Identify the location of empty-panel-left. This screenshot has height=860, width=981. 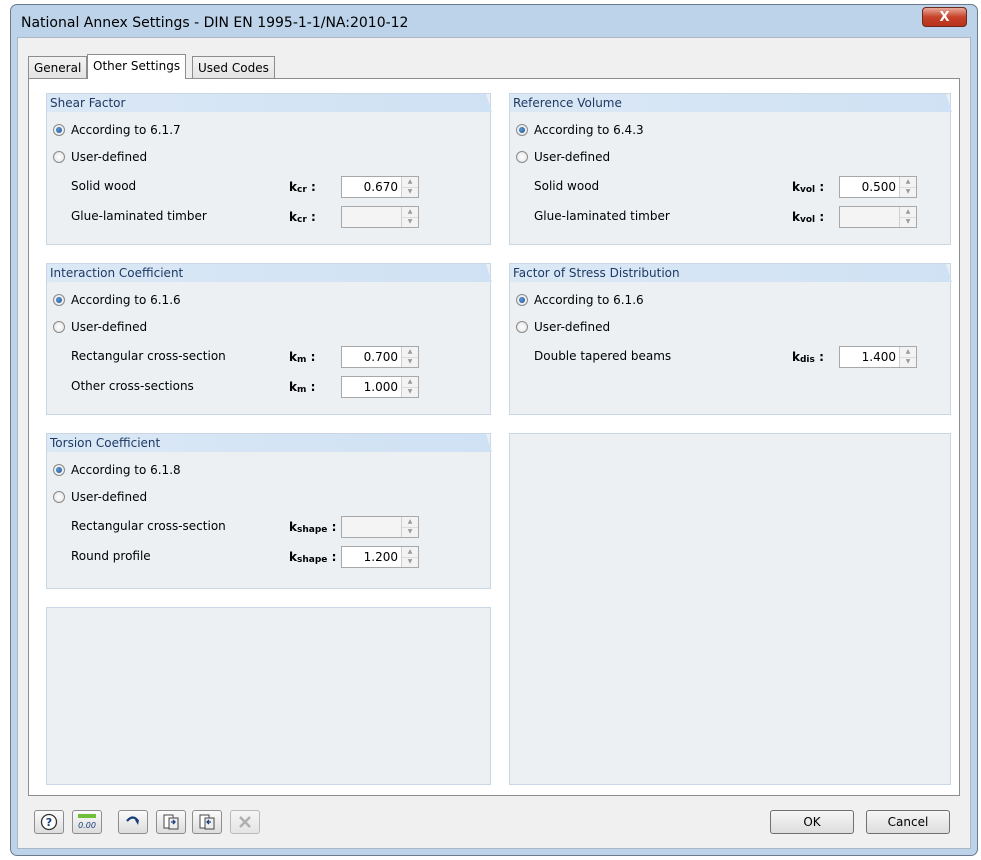
(268, 696).